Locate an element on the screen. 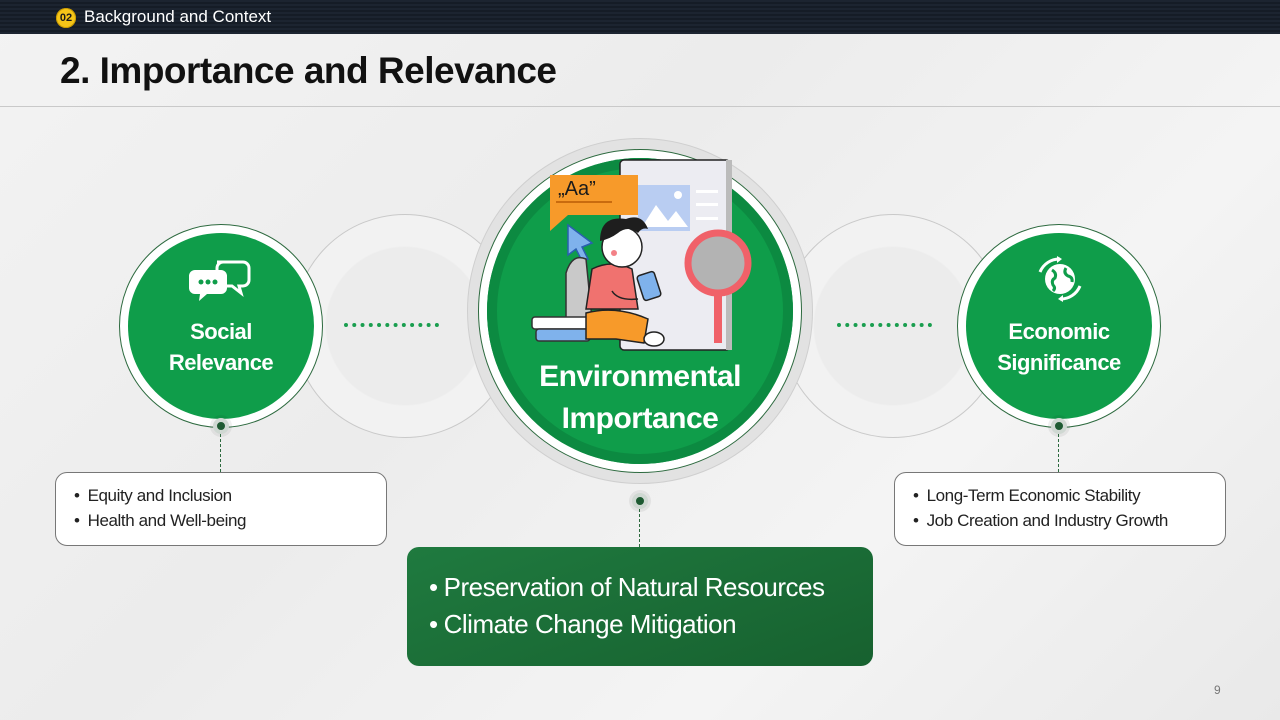  list-item: Long-Term Economic Stability is located at coordinates (1060, 495).